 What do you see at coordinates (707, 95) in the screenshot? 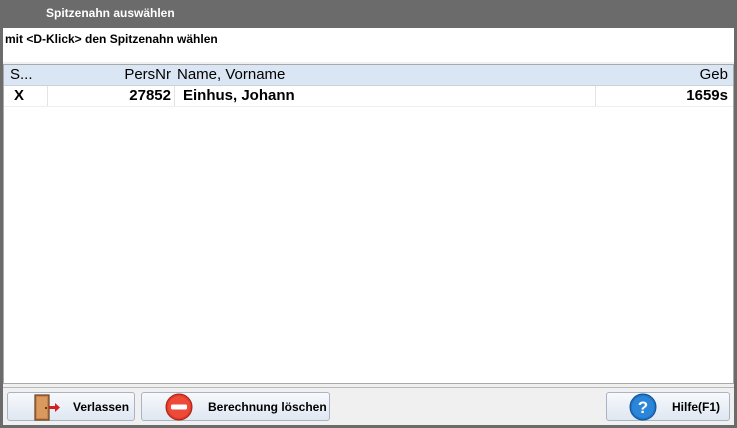
I see `cell-geb: 1659s` at bounding box center [707, 95].